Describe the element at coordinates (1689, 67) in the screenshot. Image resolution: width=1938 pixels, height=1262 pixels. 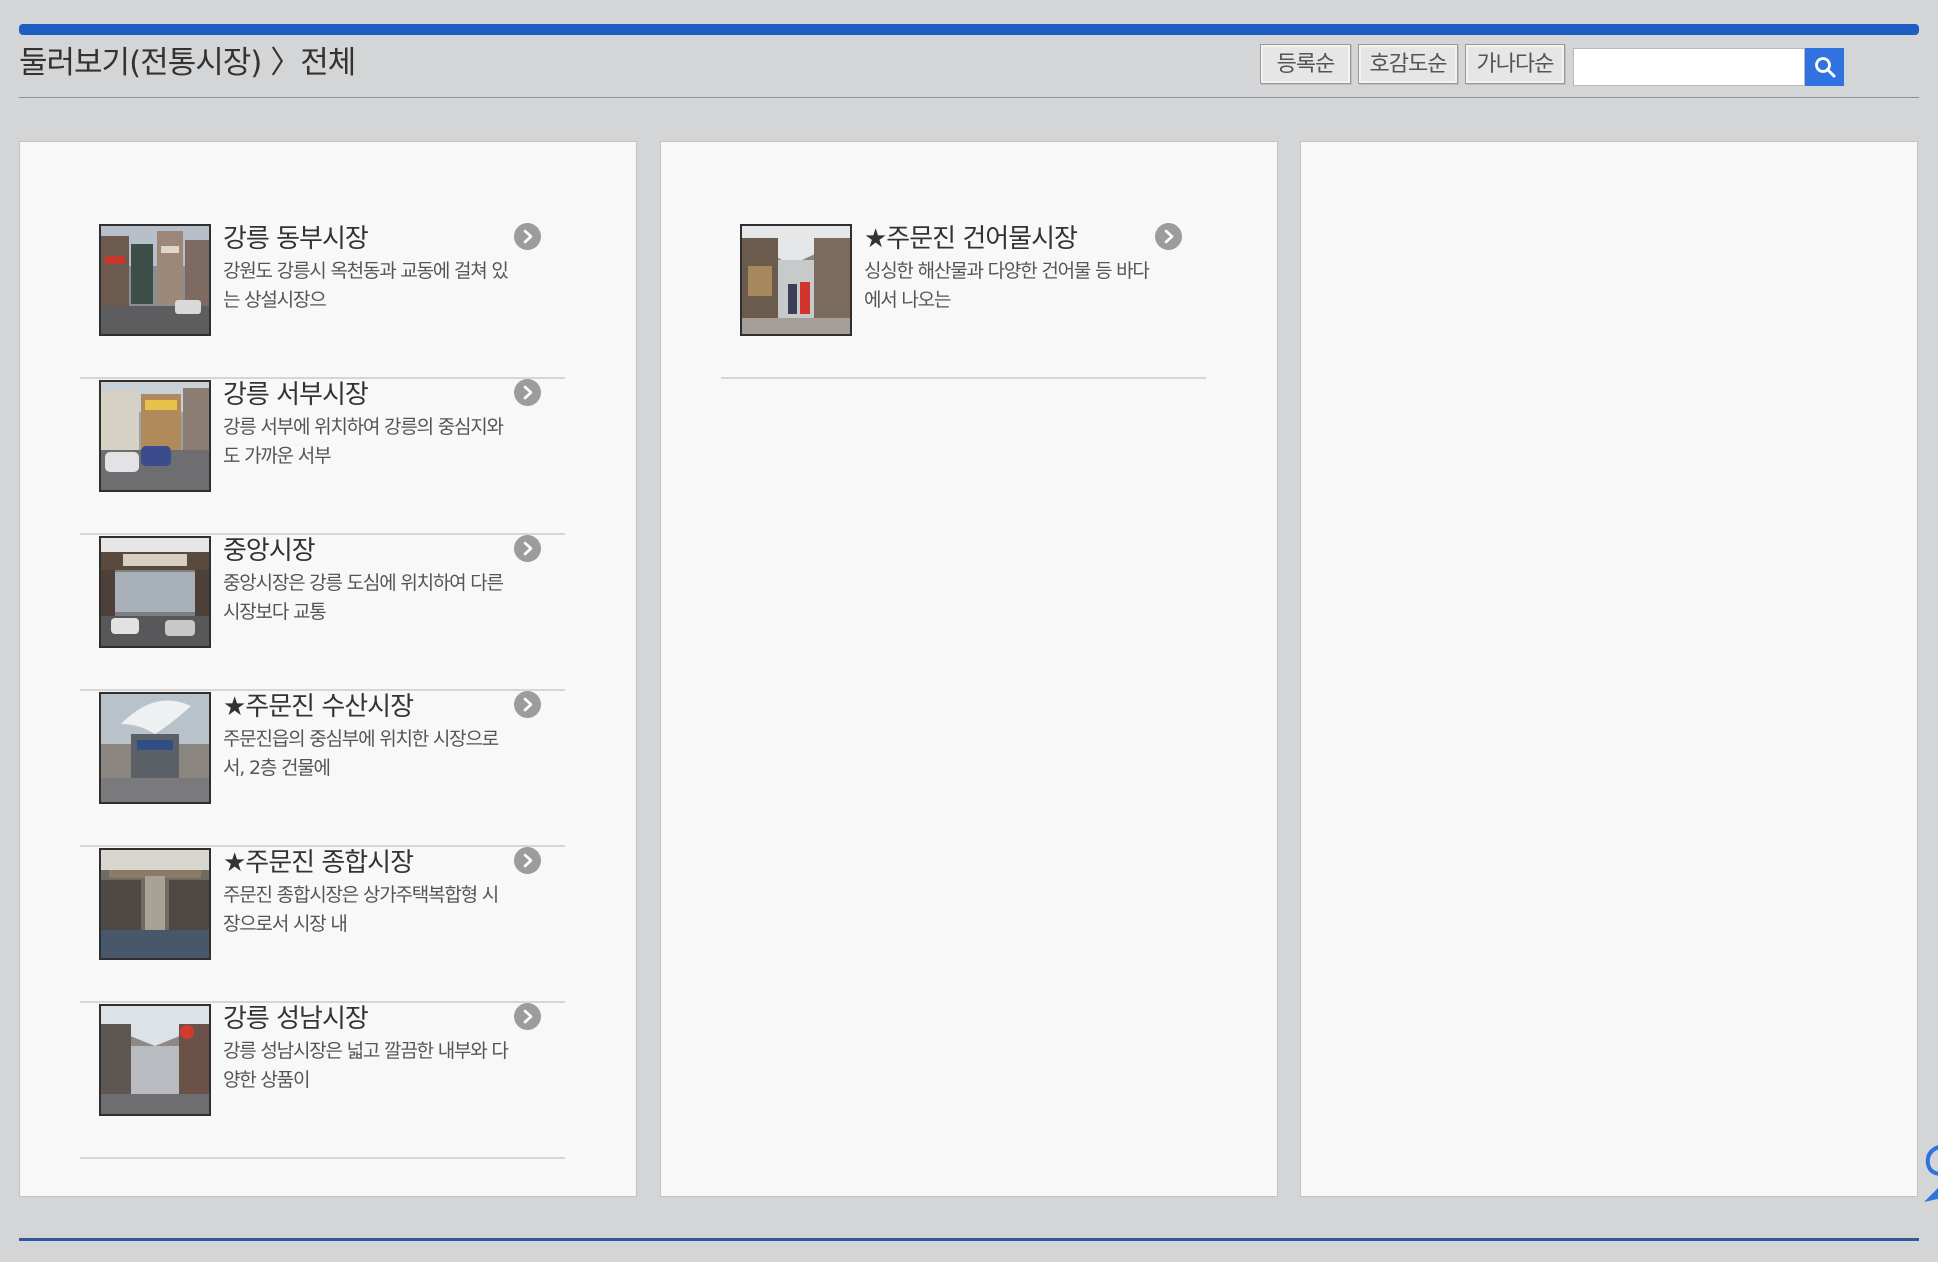
I see `search-input` at that location.